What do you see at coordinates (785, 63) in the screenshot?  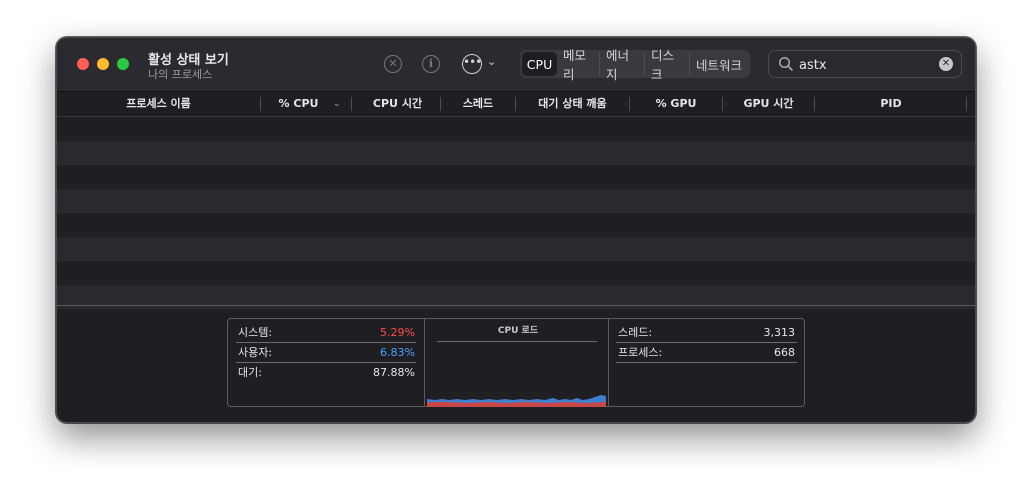 I see `search-icon` at bounding box center [785, 63].